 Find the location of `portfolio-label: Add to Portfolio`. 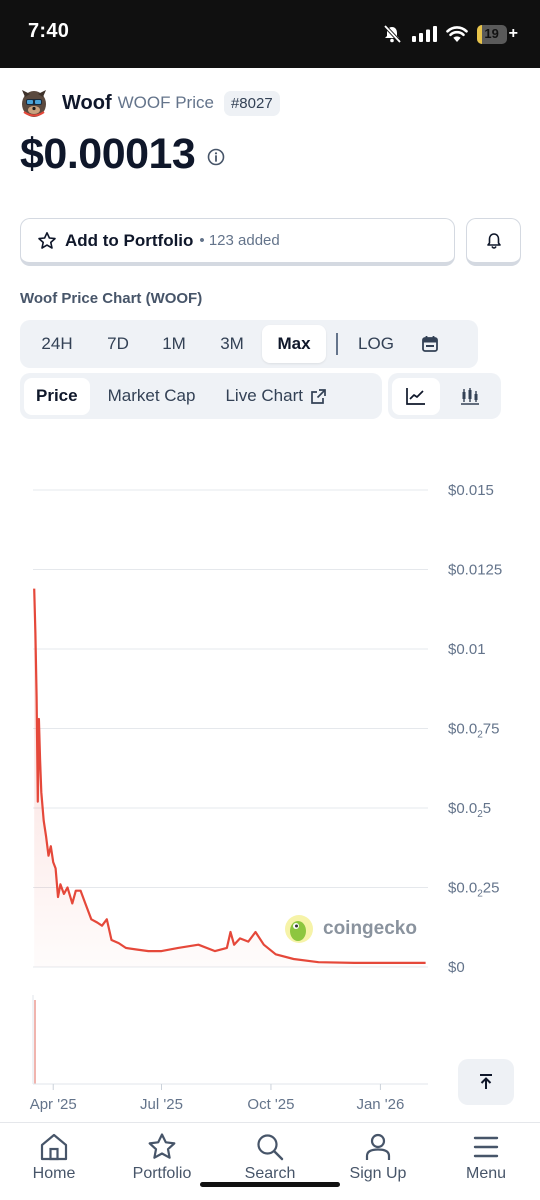

portfolio-label: Add to Portfolio is located at coordinates (129, 240).